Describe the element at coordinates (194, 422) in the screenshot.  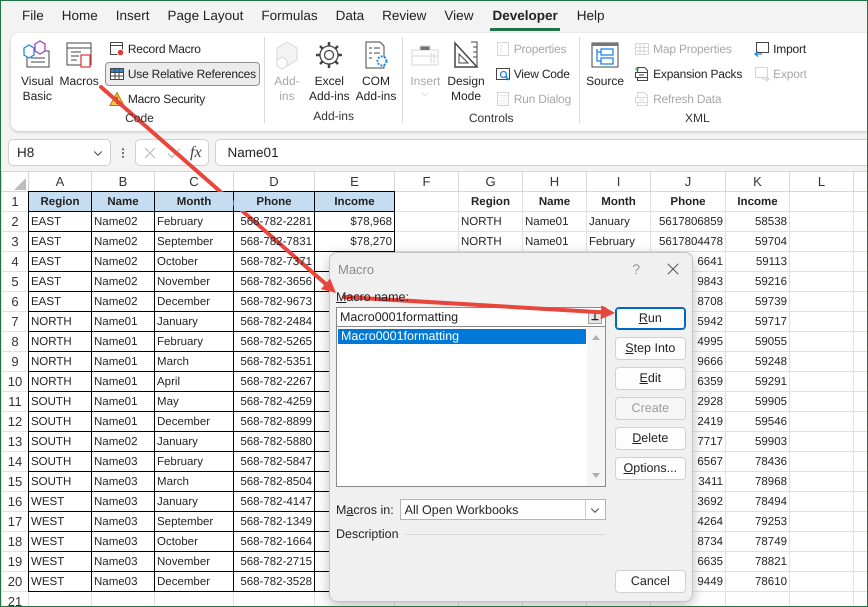
I see `table-cell: December` at that location.